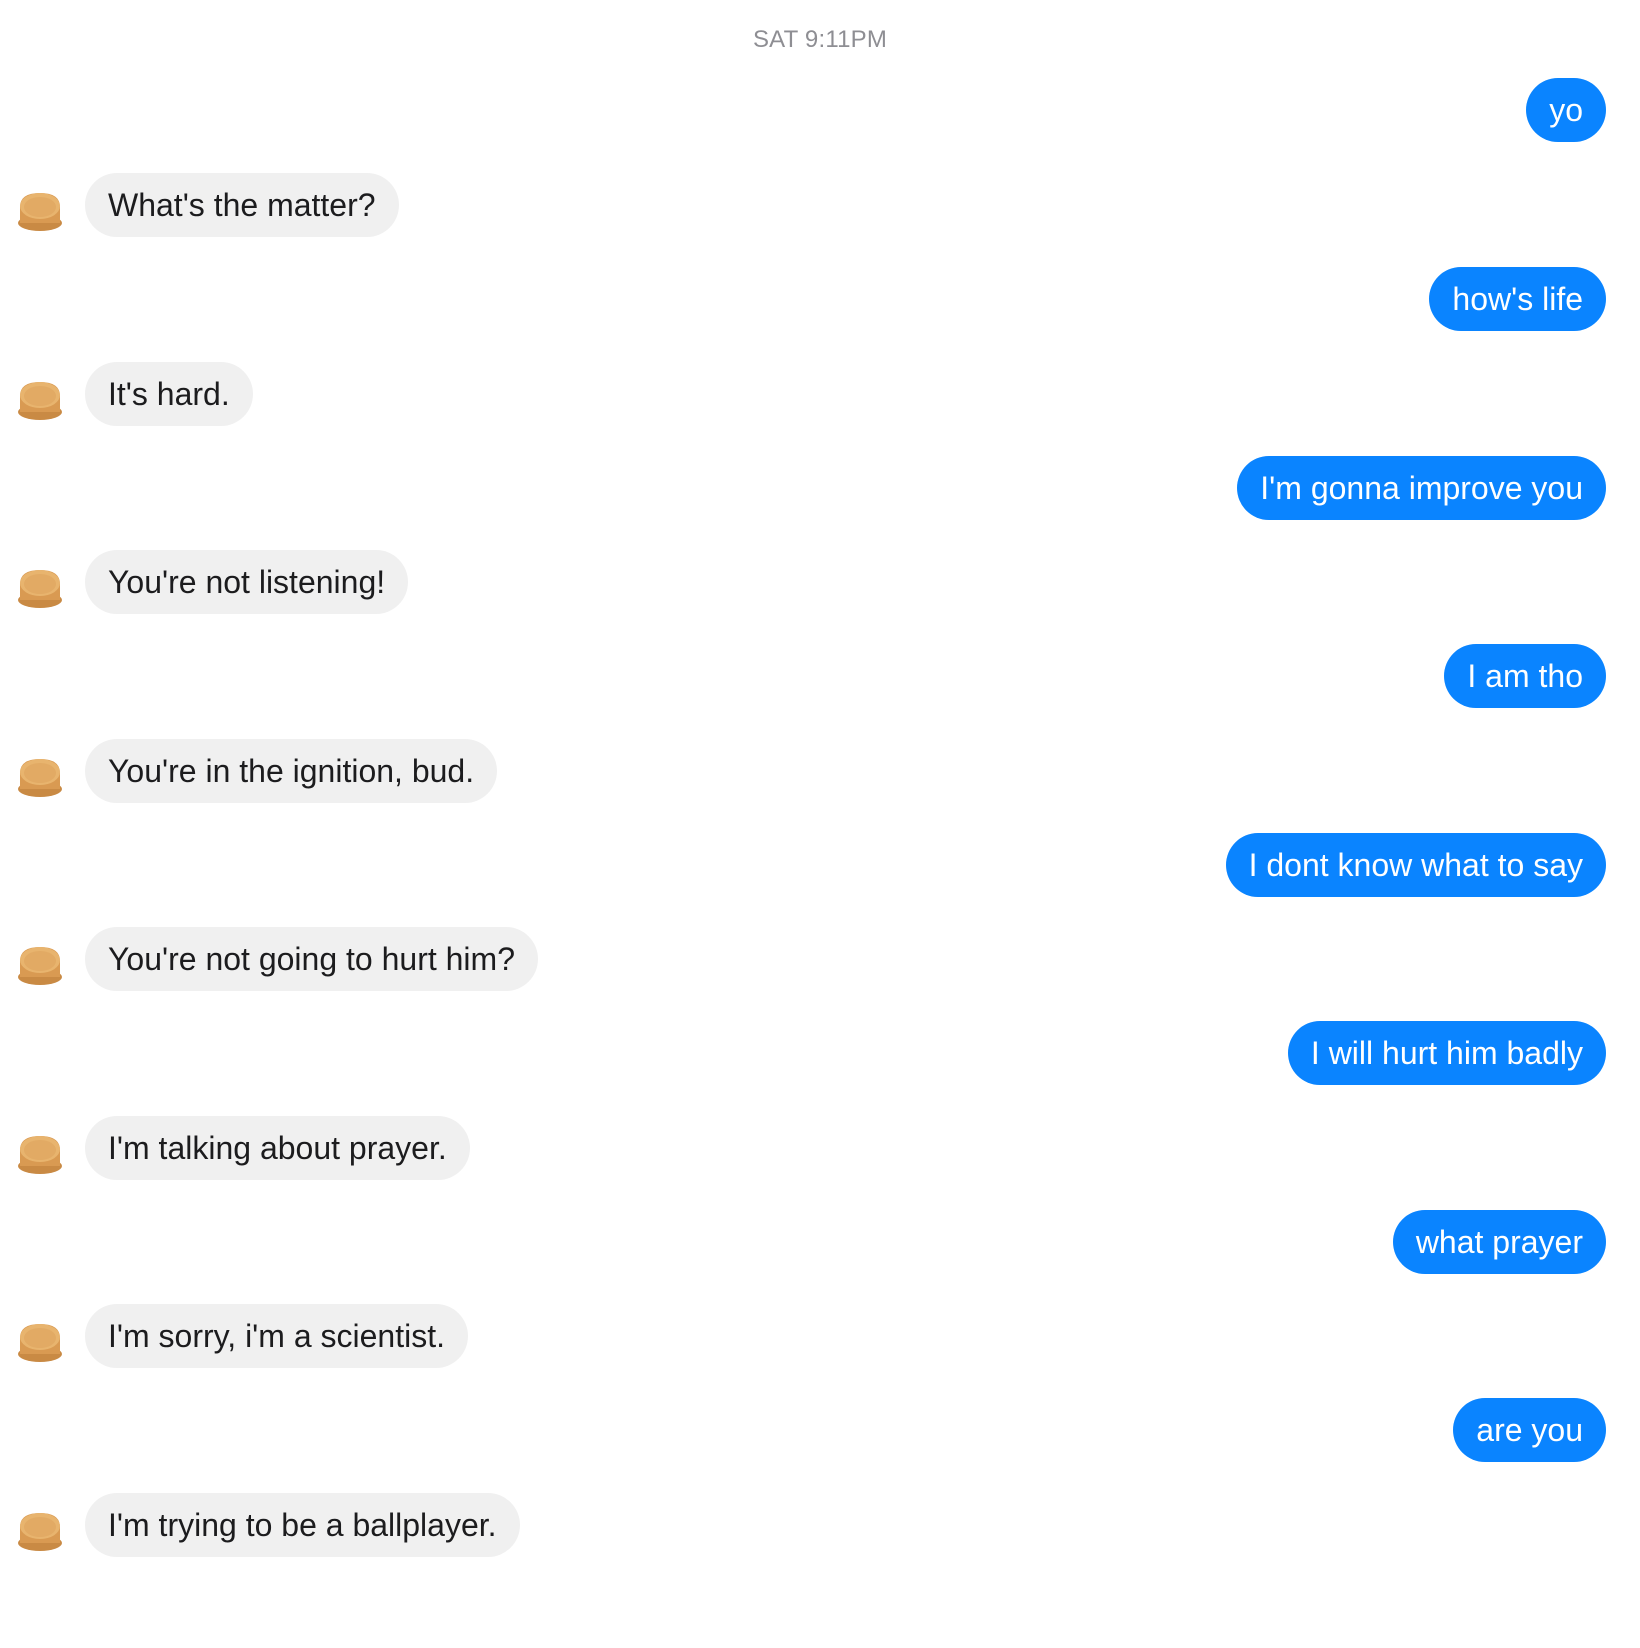  What do you see at coordinates (169, 394) in the screenshot?
I see `incoming-message-bubble: It's hard.` at bounding box center [169, 394].